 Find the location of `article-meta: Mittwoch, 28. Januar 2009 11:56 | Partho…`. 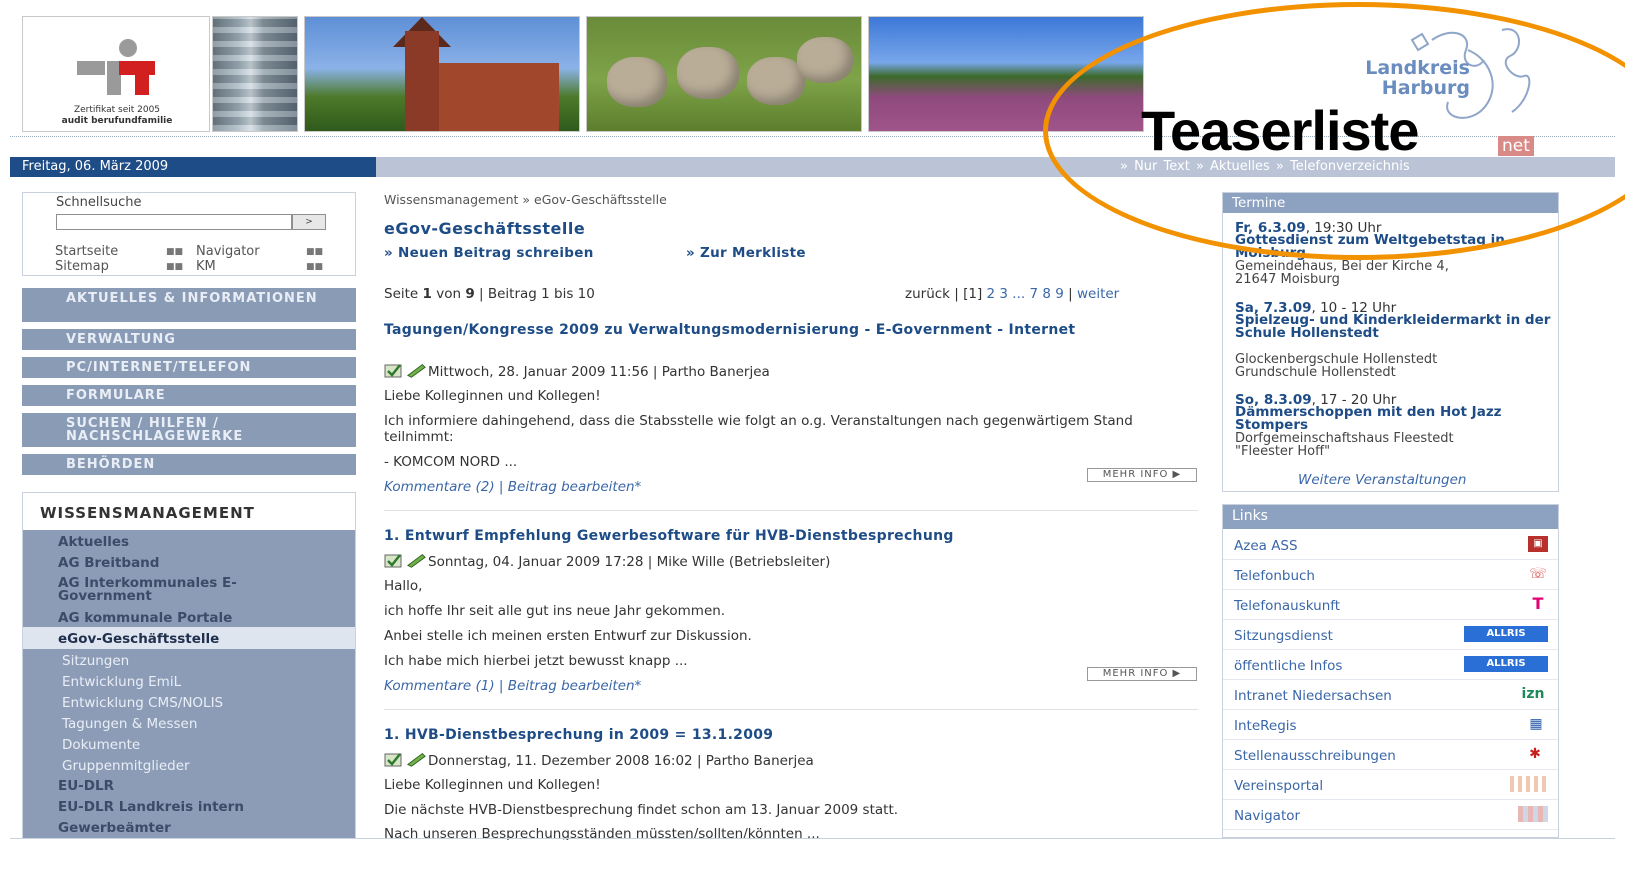

article-meta: Mittwoch, 28. Januar 2009 11:56 | Partho… is located at coordinates (577, 371).